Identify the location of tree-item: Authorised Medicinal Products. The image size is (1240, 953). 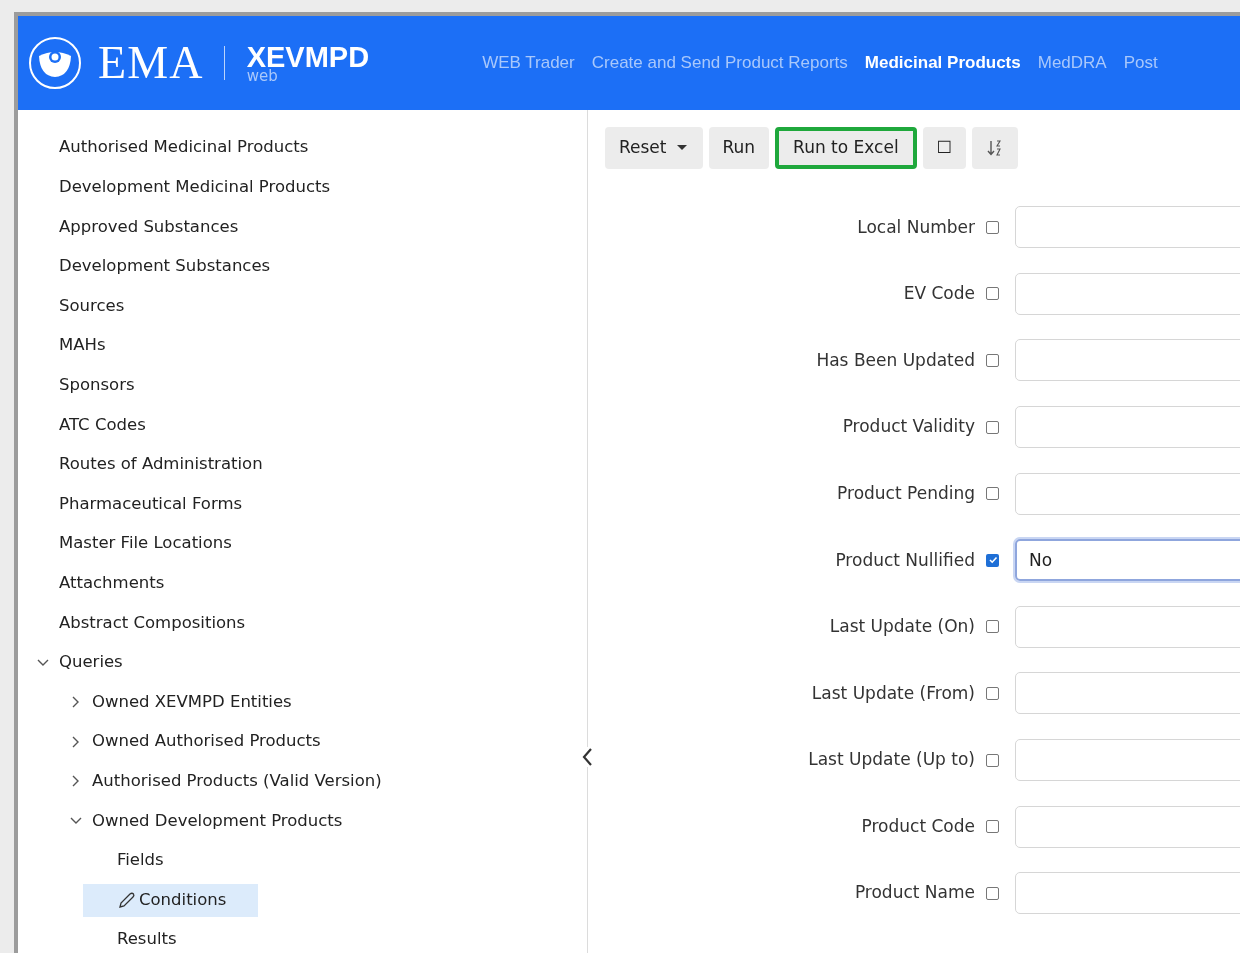
(184, 148).